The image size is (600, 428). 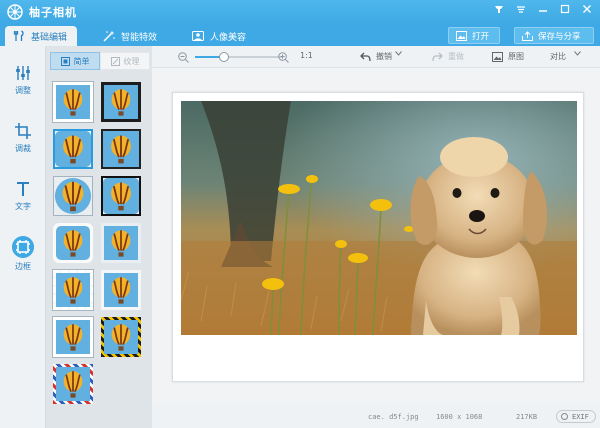 I want to click on exif-button: EXIF, so click(x=576, y=416).